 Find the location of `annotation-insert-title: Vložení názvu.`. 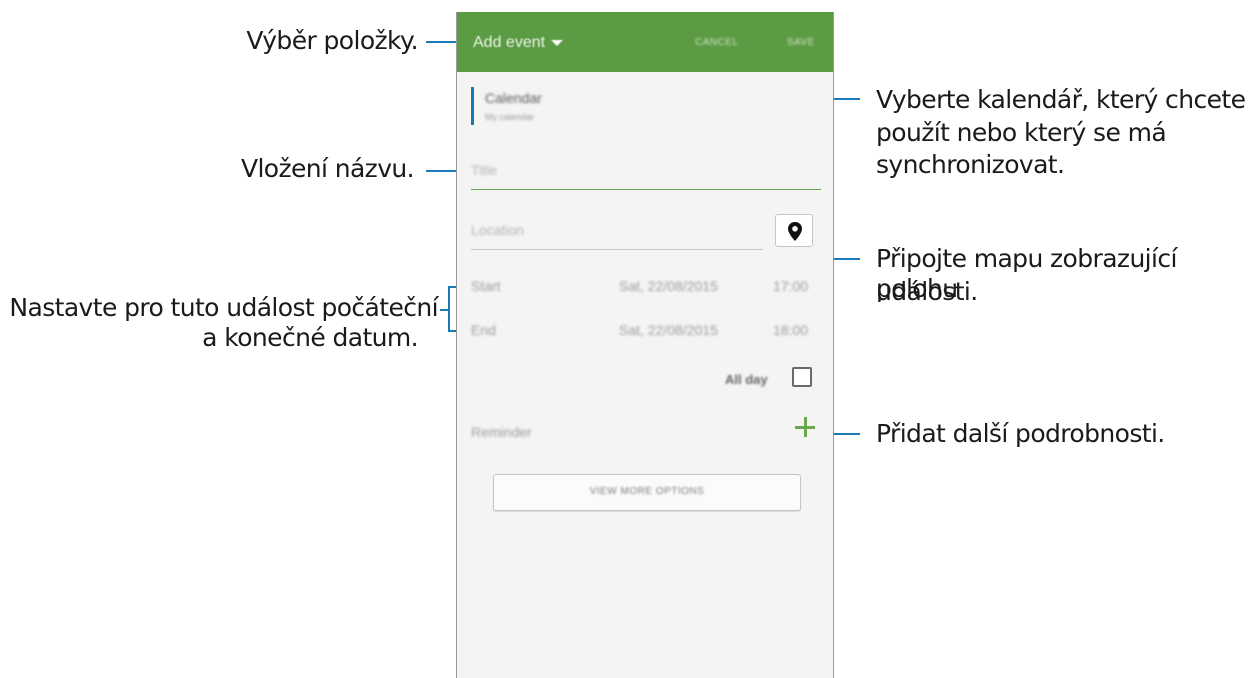

annotation-insert-title: Vložení názvu. is located at coordinates (327, 168).